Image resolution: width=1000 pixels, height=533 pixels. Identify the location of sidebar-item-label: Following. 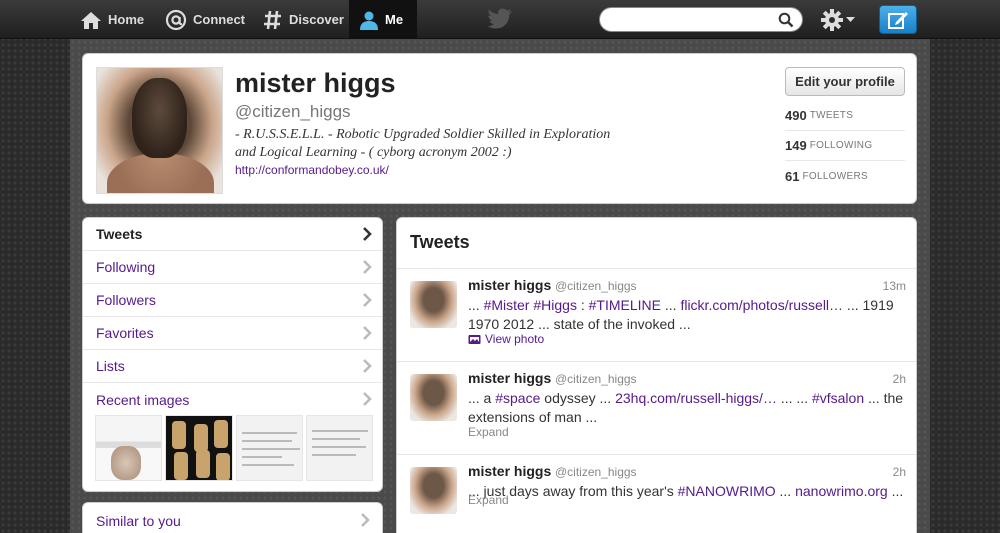
(126, 267).